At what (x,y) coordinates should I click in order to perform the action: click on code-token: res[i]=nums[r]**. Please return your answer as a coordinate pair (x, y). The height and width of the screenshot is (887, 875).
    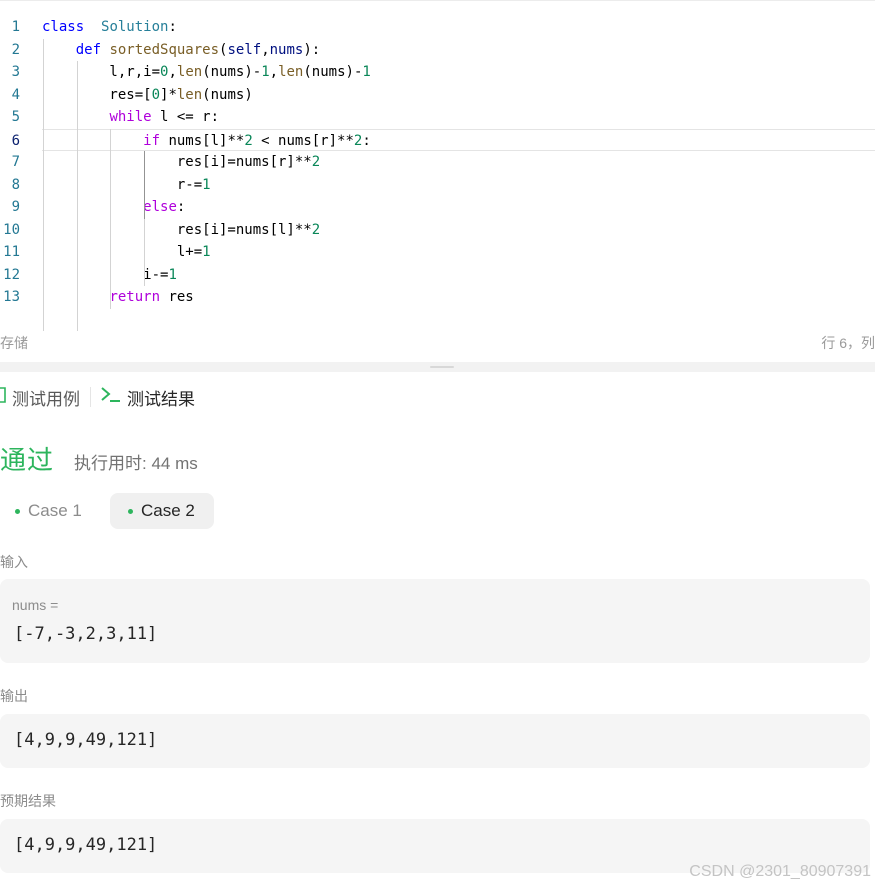
    Looking at the image, I should click on (177, 162).